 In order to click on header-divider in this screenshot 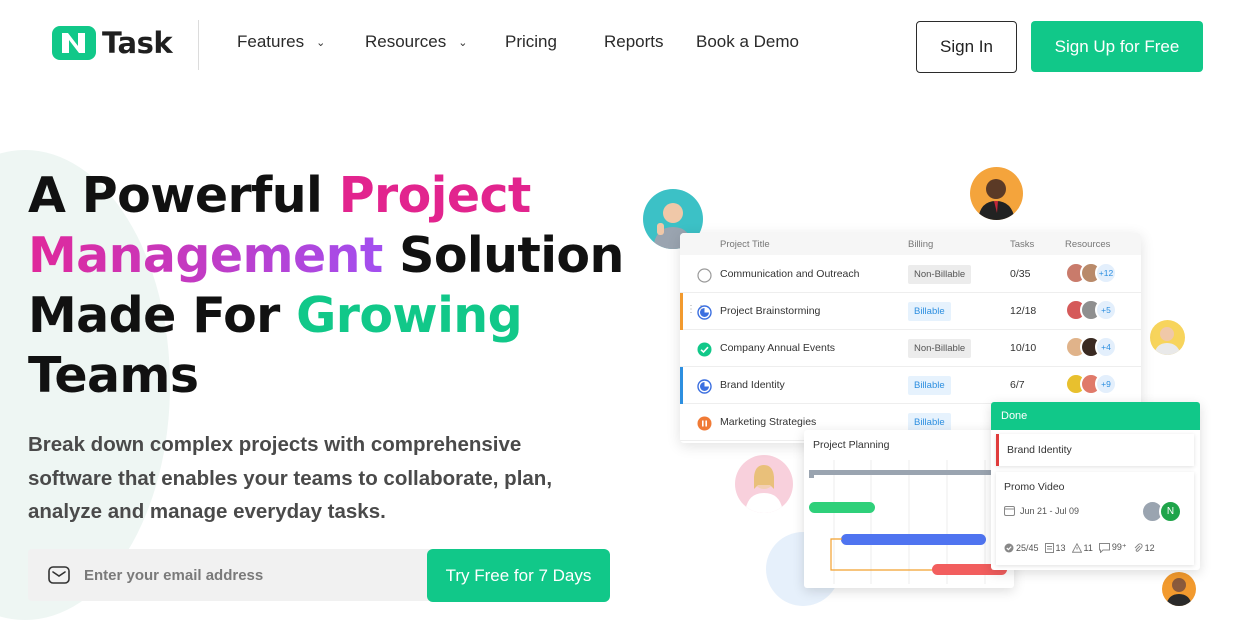, I will do `click(198, 45)`.